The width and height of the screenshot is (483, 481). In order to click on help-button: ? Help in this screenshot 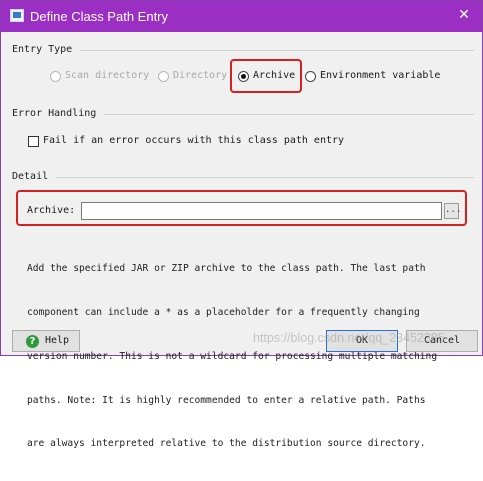, I will do `click(46, 341)`.